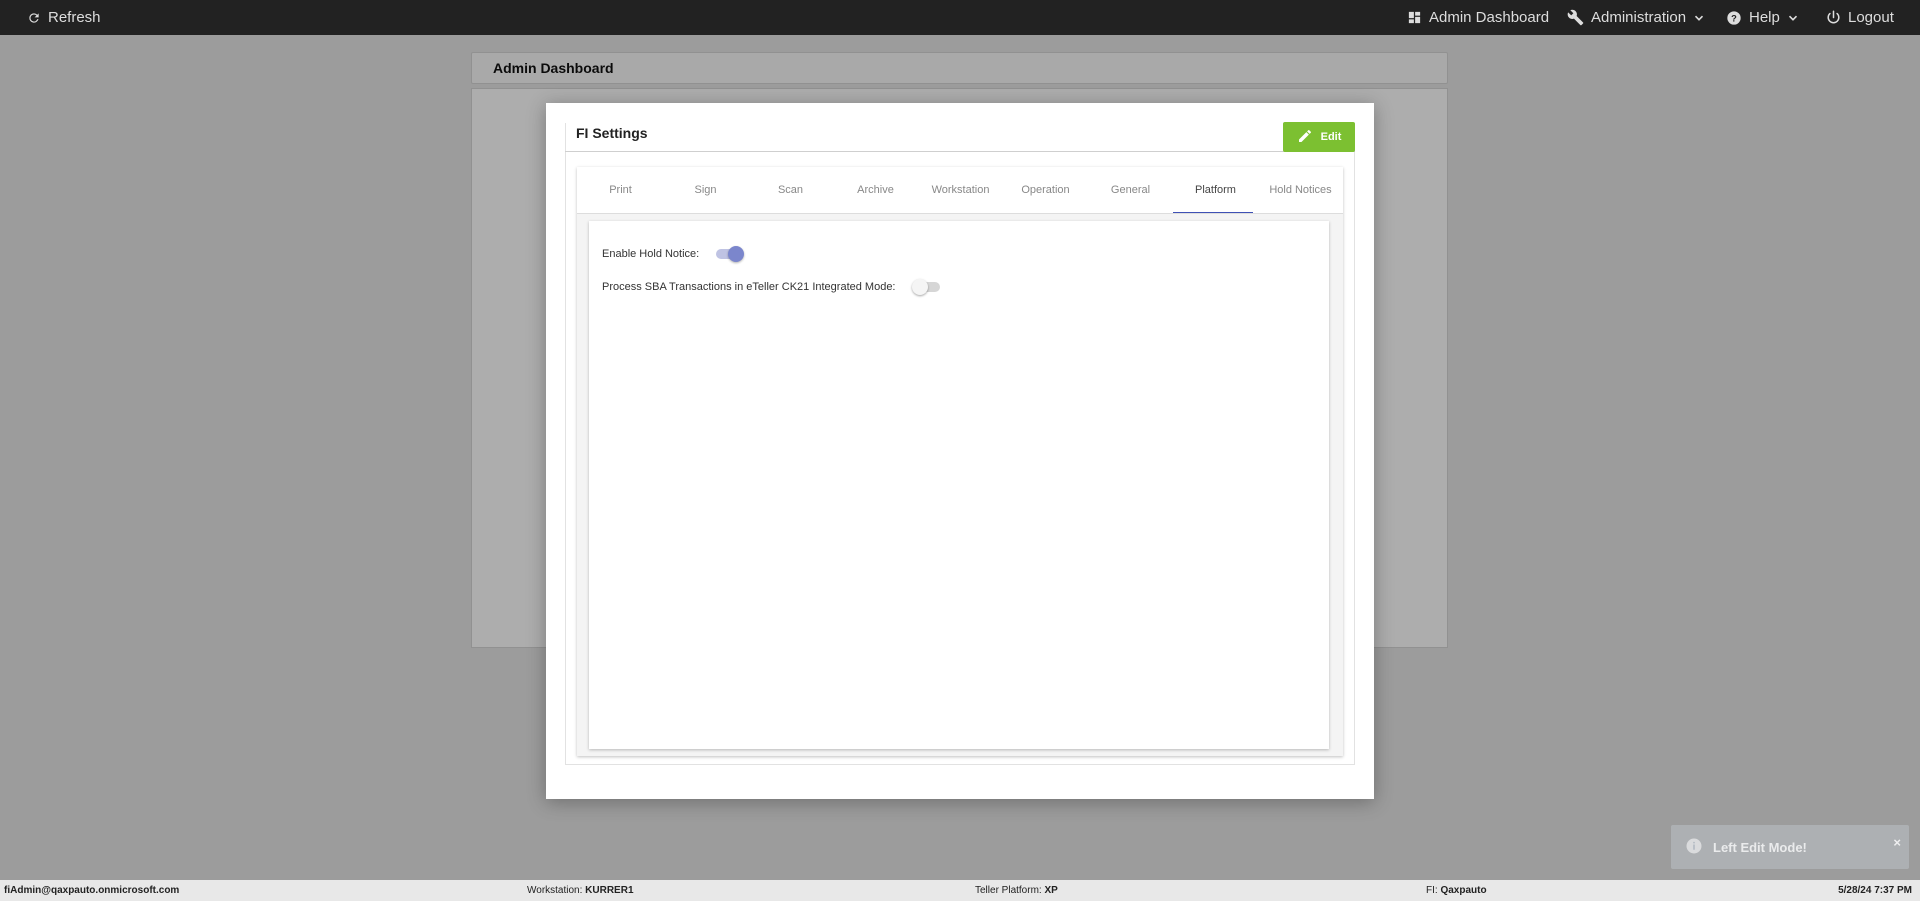  I want to click on status-workstation: Workstation: KURRER1, so click(580, 890).